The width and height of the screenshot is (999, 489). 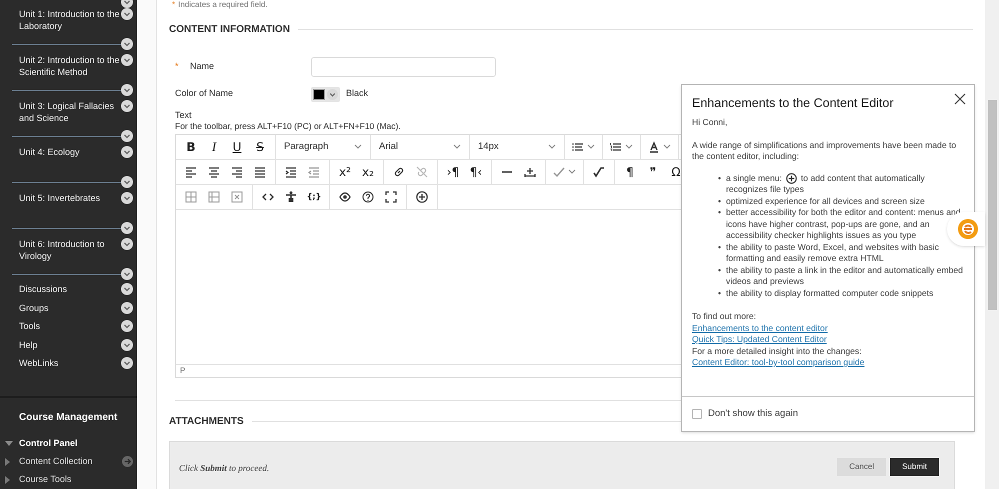 What do you see at coordinates (70, 250) in the screenshot?
I see `menu-item: Unit 6: Introduction to Virology` at bounding box center [70, 250].